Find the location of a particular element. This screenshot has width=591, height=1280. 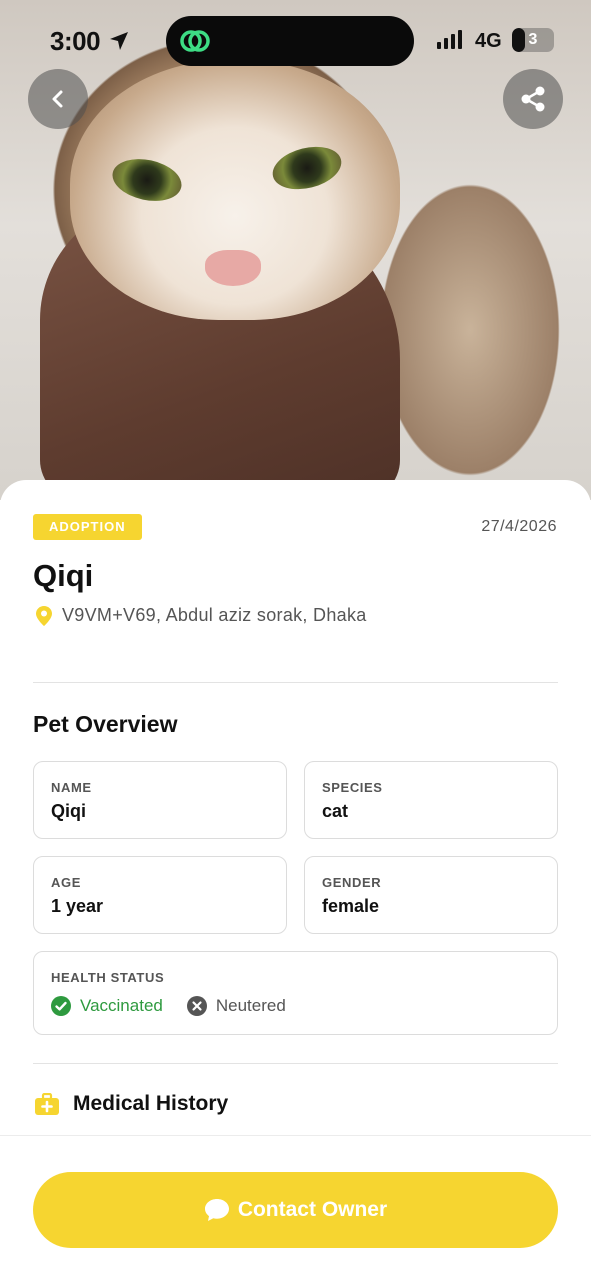

health-item-label: Neutered is located at coordinates (250, 1005).